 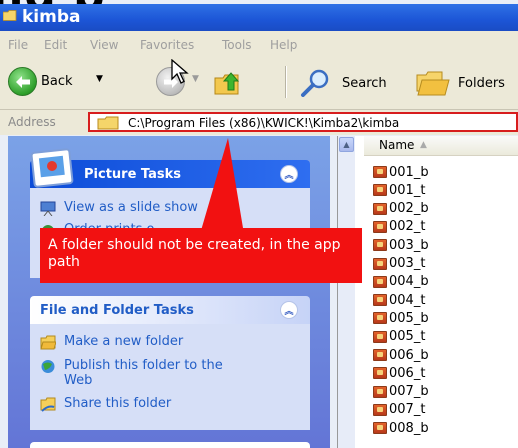 What do you see at coordinates (409, 428) in the screenshot?
I see `file-name: 008_b` at bounding box center [409, 428].